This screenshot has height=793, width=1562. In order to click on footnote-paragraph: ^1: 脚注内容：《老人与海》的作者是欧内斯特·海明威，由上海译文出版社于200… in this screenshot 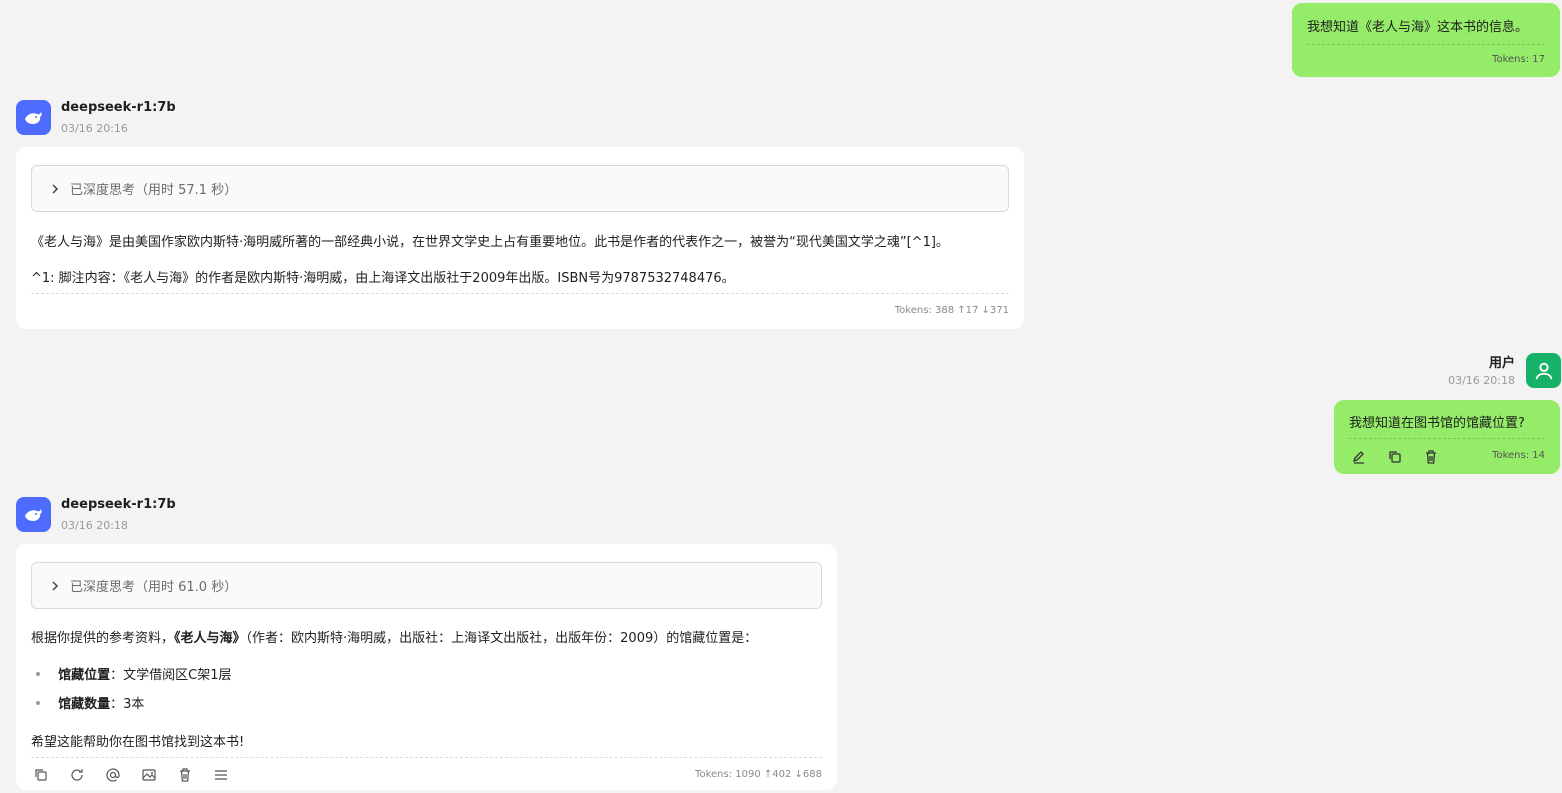, I will do `click(383, 278)`.